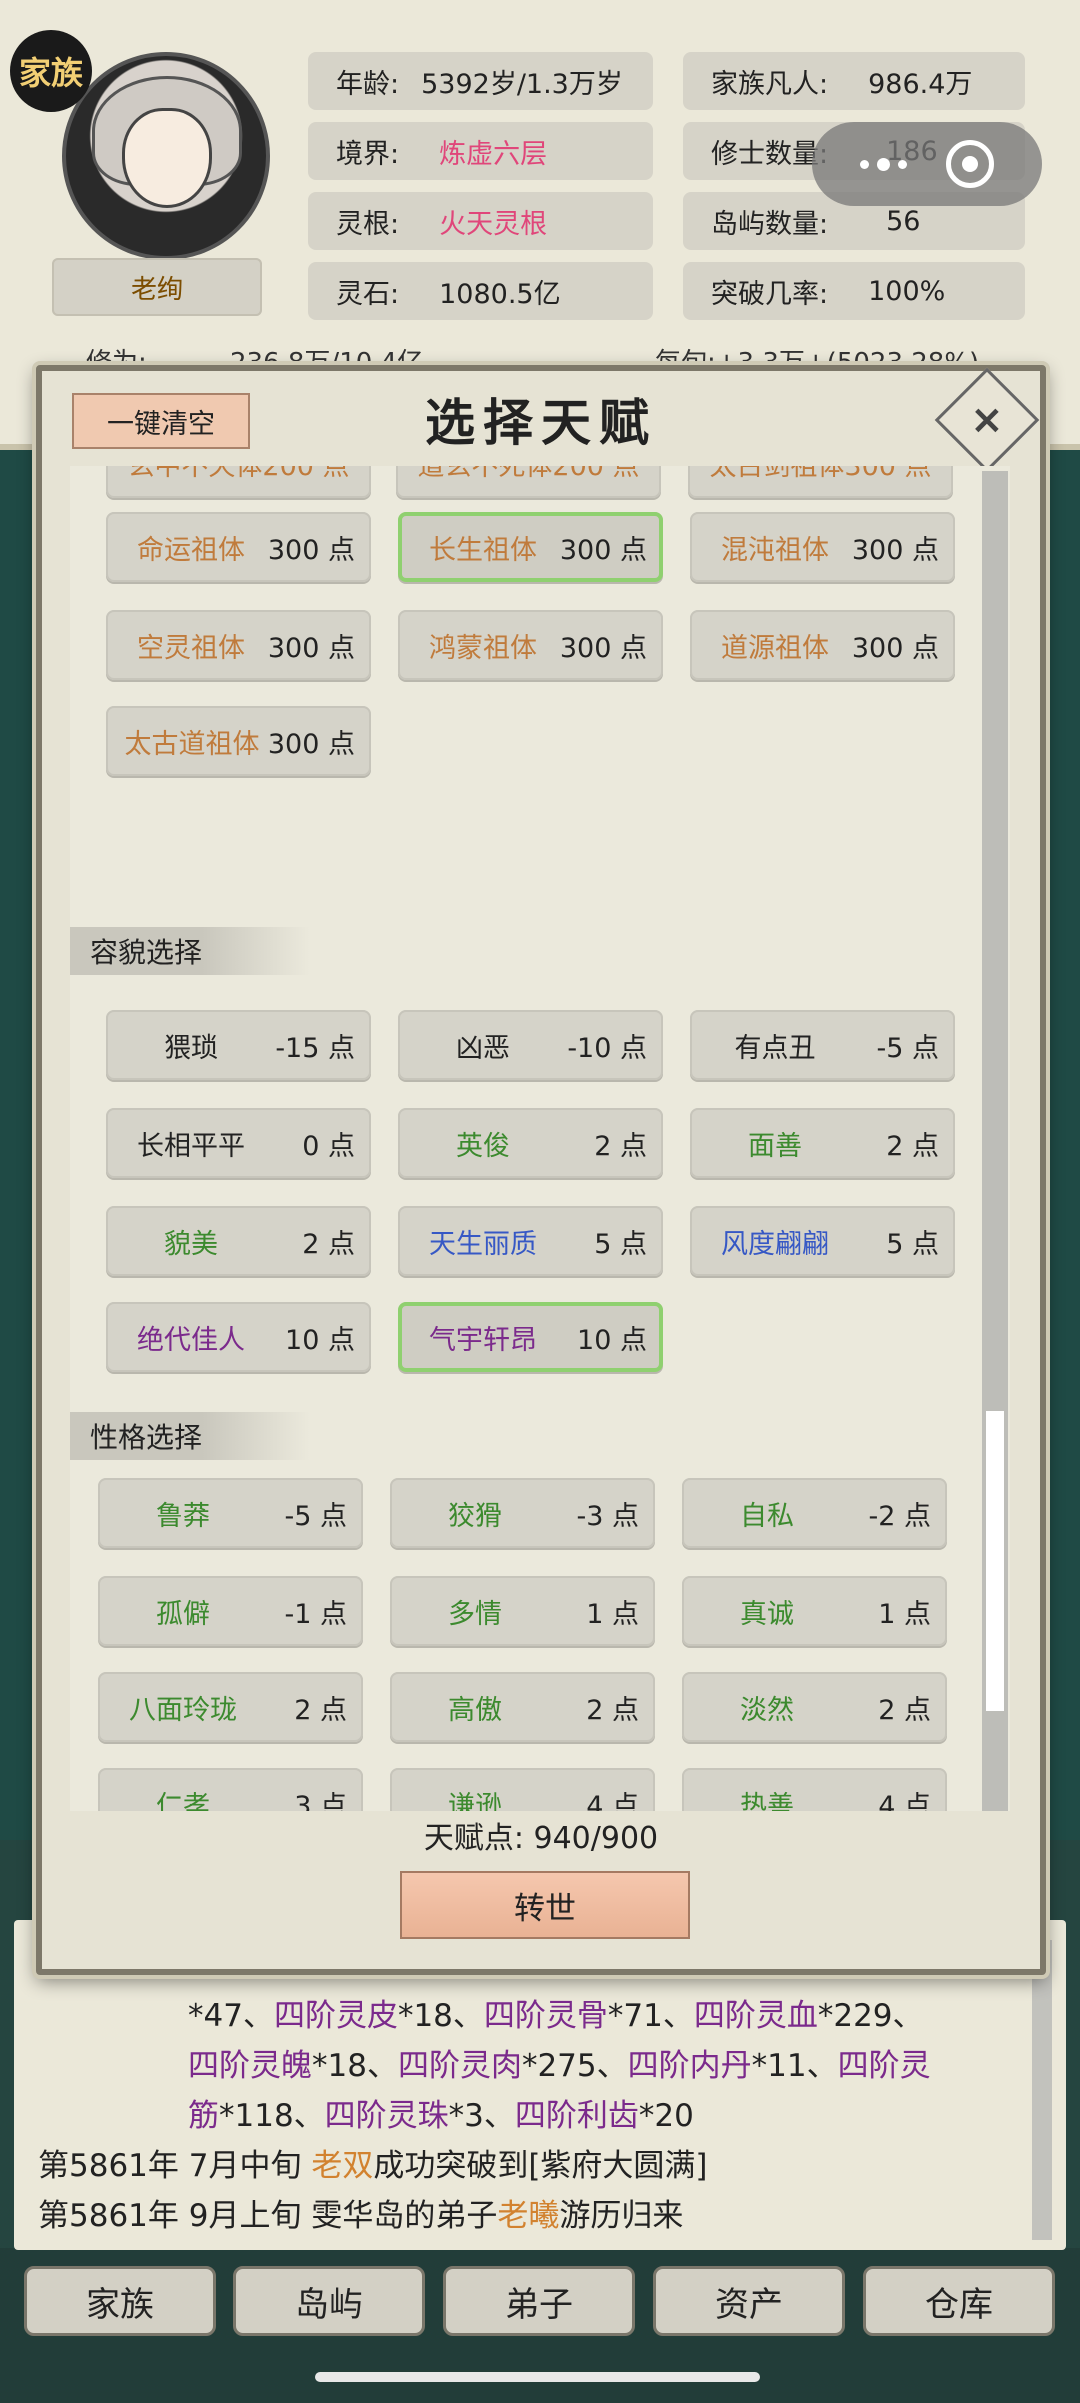  What do you see at coordinates (238, 1143) in the screenshot?
I see `trait-item: 长相平平 0 点` at bounding box center [238, 1143].